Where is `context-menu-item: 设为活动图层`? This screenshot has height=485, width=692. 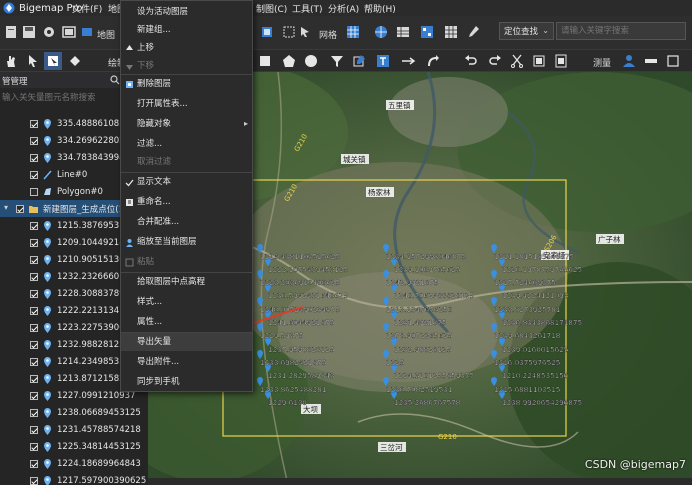
context-menu-item: 设为活动图层 is located at coordinates (186, 12).